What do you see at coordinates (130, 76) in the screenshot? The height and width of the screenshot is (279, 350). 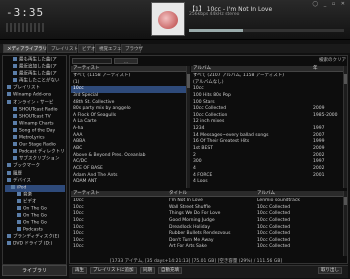 I see `artist-row: すべて (1158 アーティスト)` at bounding box center [130, 76].